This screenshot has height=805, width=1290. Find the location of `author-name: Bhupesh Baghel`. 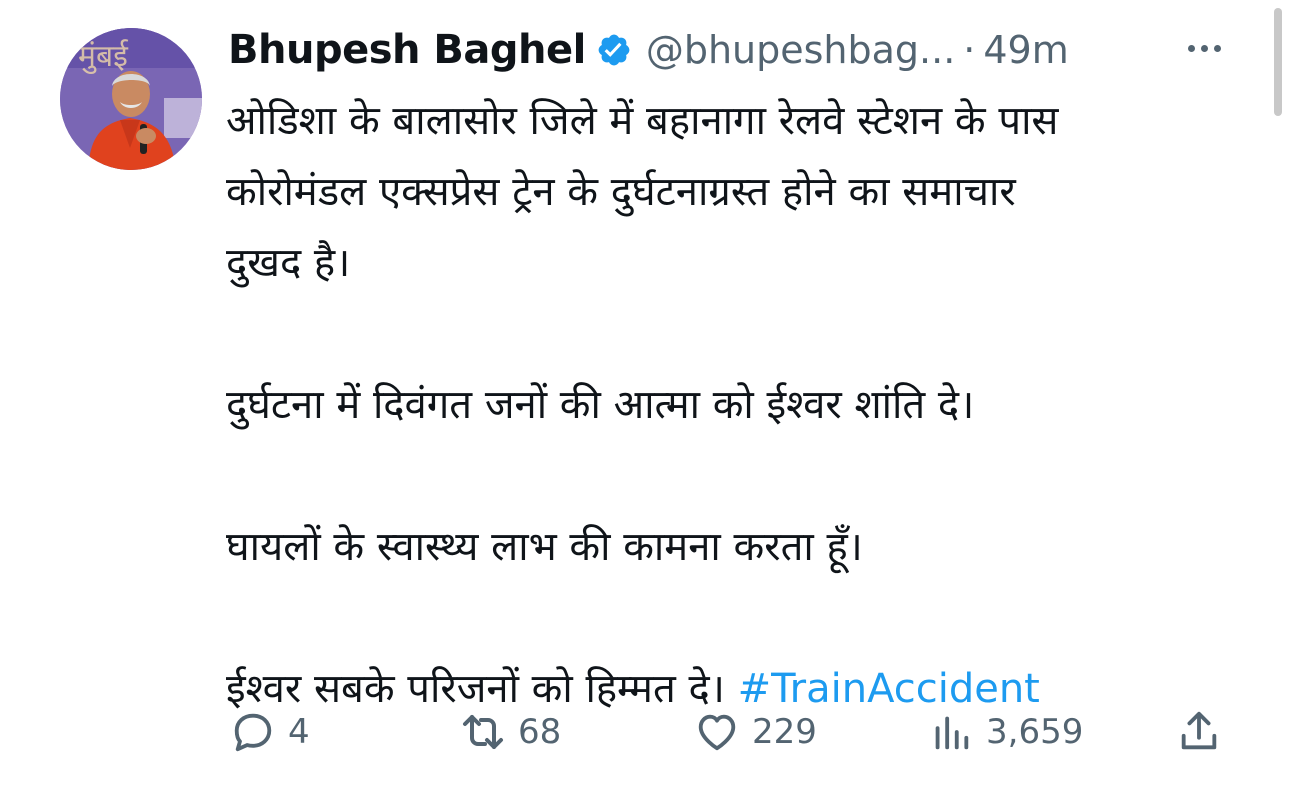

author-name: Bhupesh Baghel is located at coordinates (407, 50).